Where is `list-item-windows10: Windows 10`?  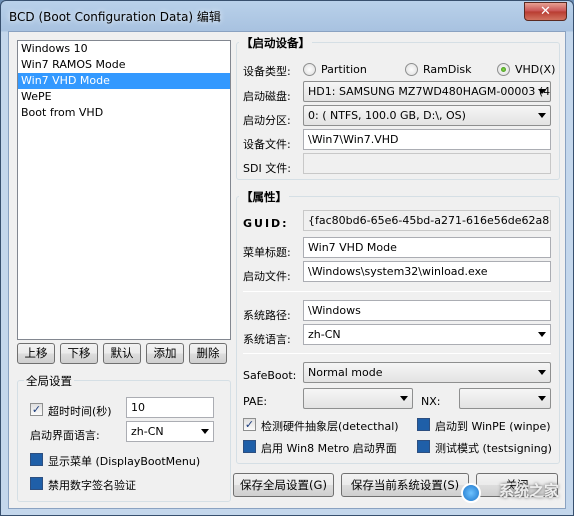
list-item-windows10: Windows 10 is located at coordinates (124, 49).